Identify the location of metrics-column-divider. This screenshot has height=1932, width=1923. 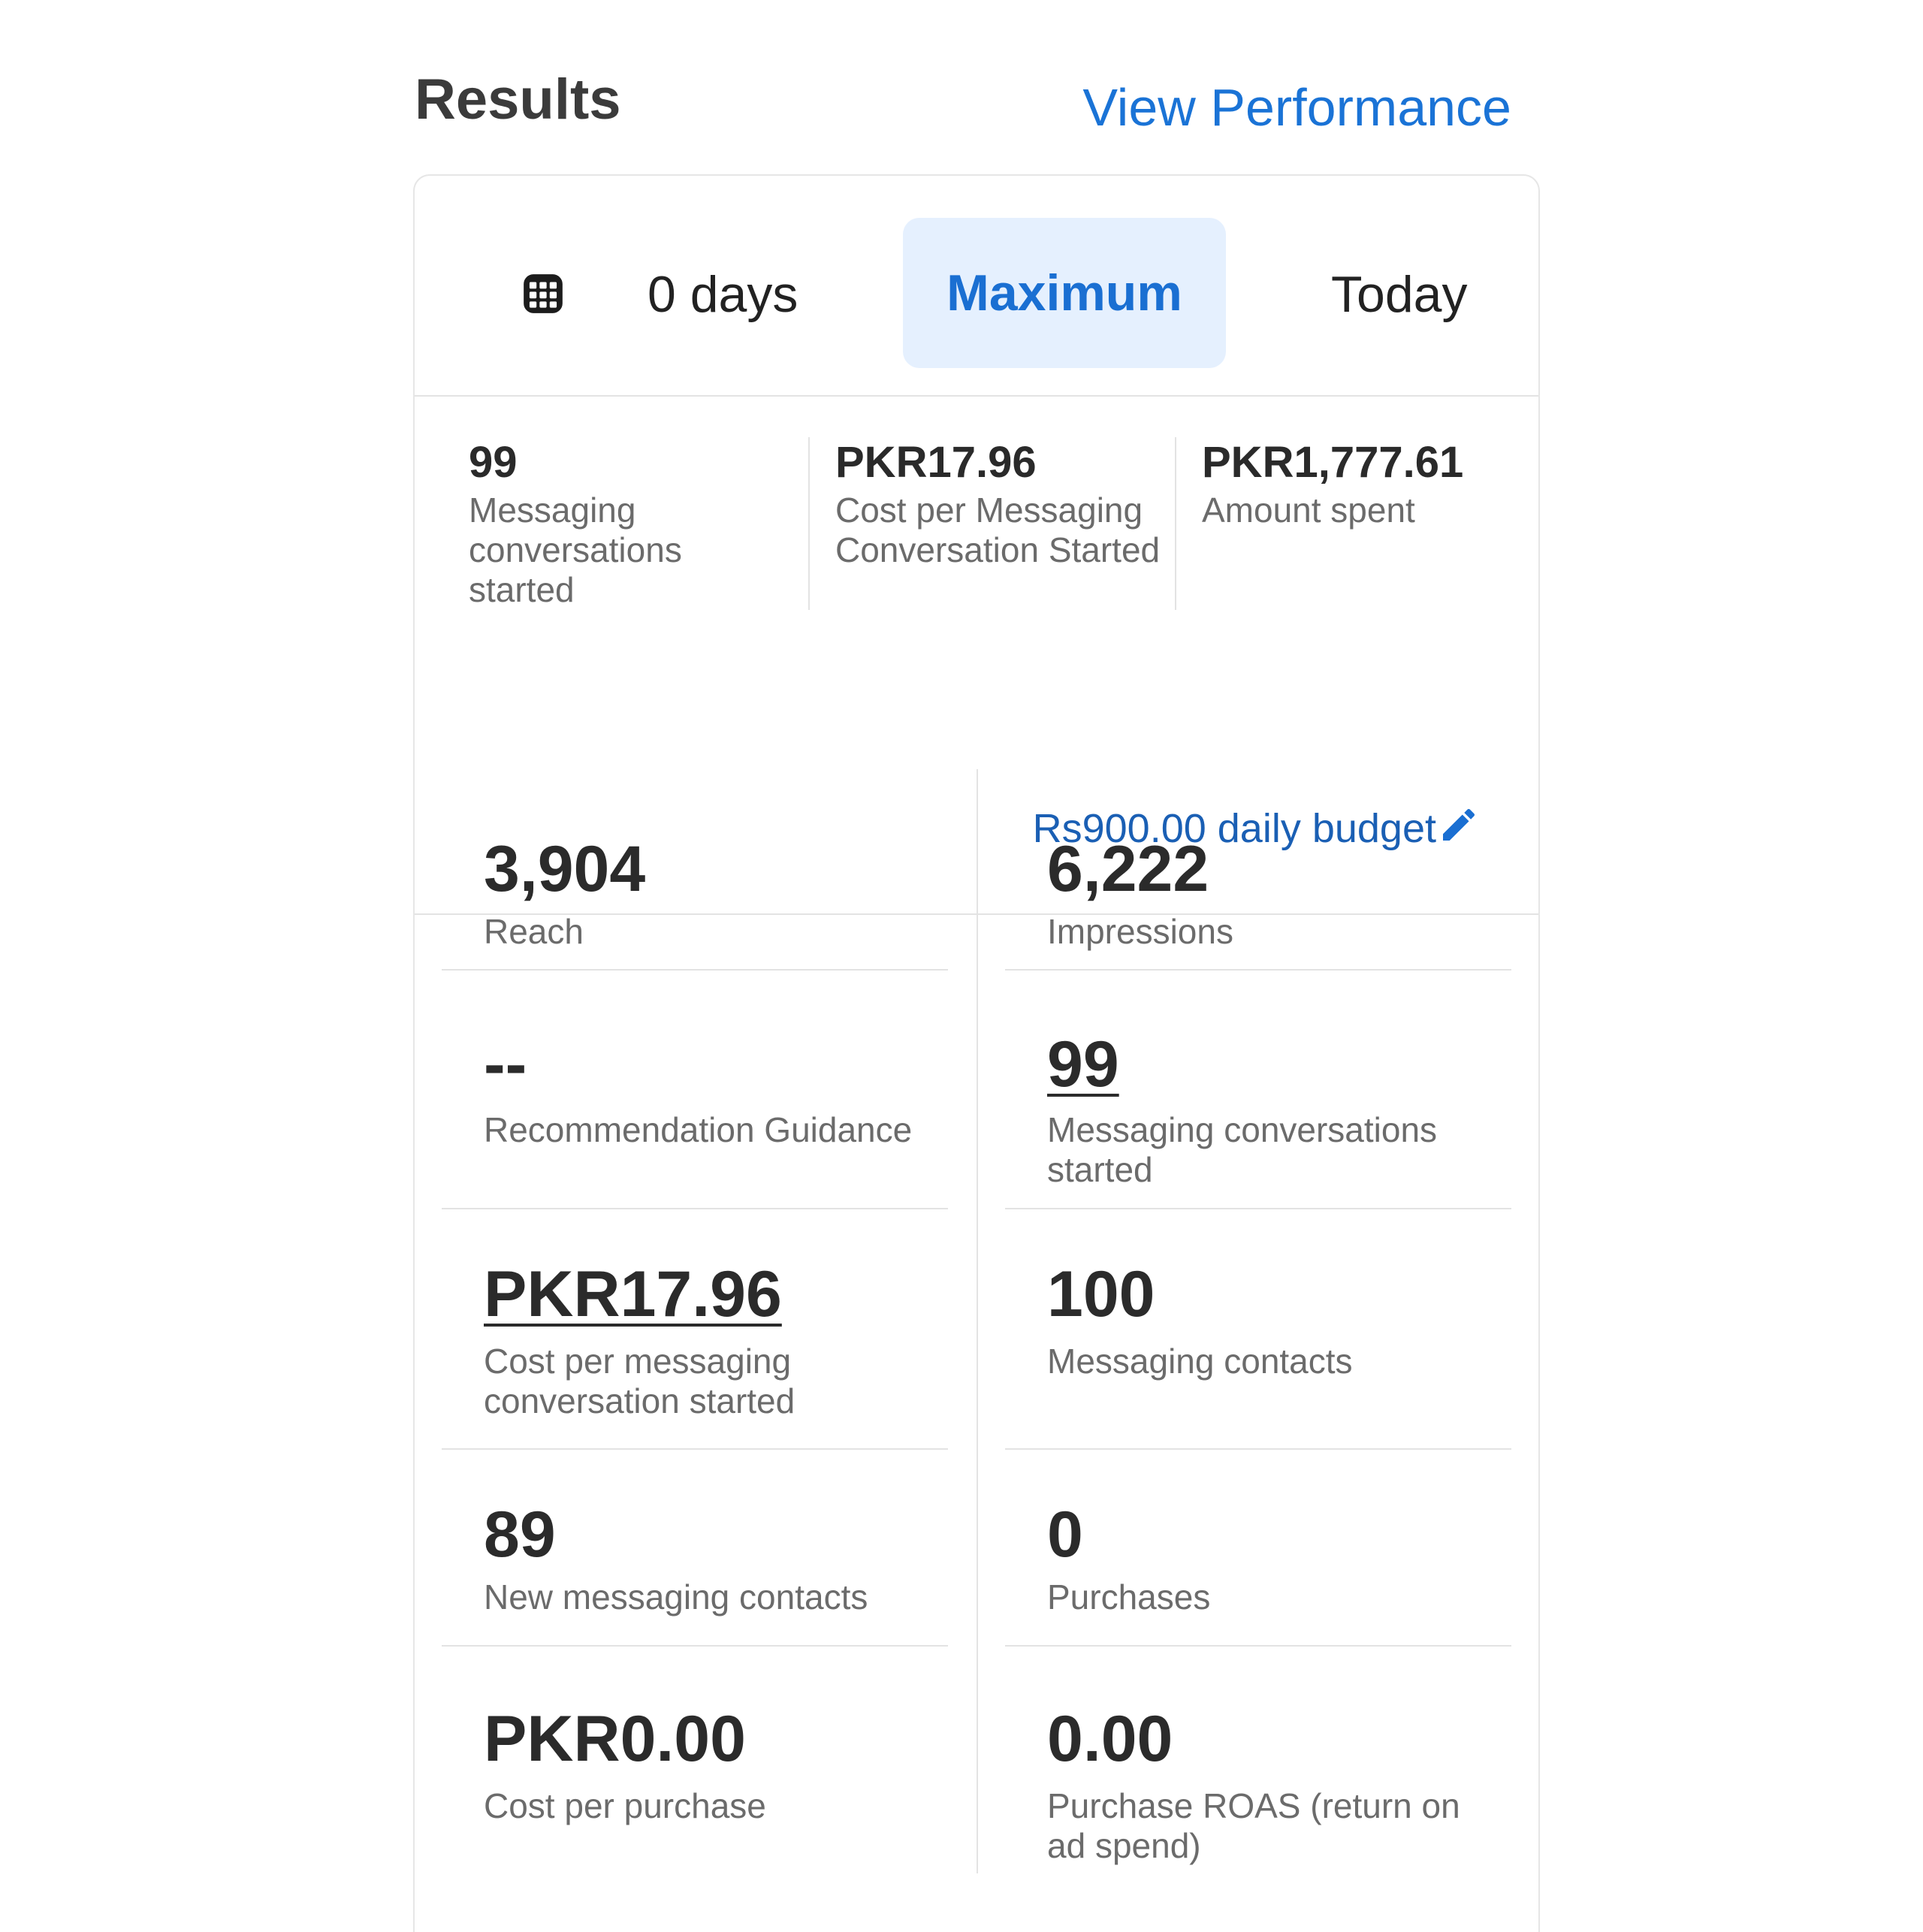
(977, 1321).